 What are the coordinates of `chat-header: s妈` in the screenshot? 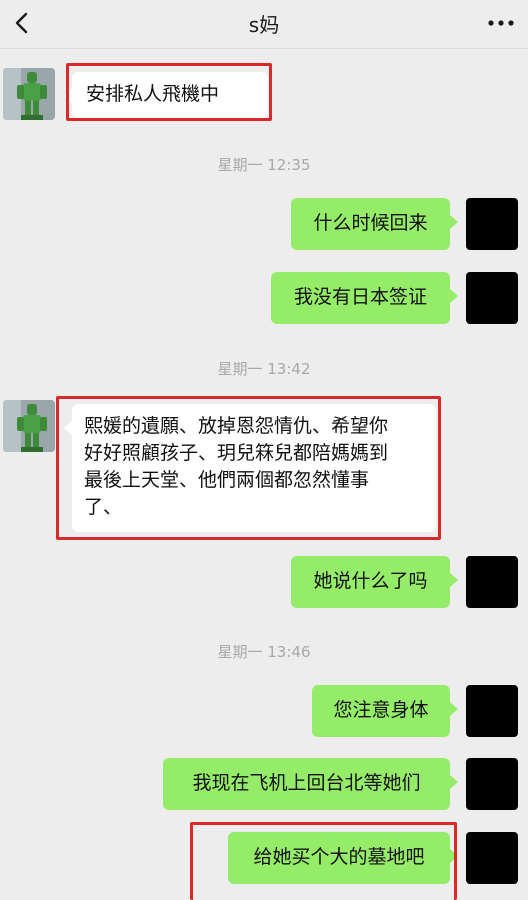 It's located at (264, 24).